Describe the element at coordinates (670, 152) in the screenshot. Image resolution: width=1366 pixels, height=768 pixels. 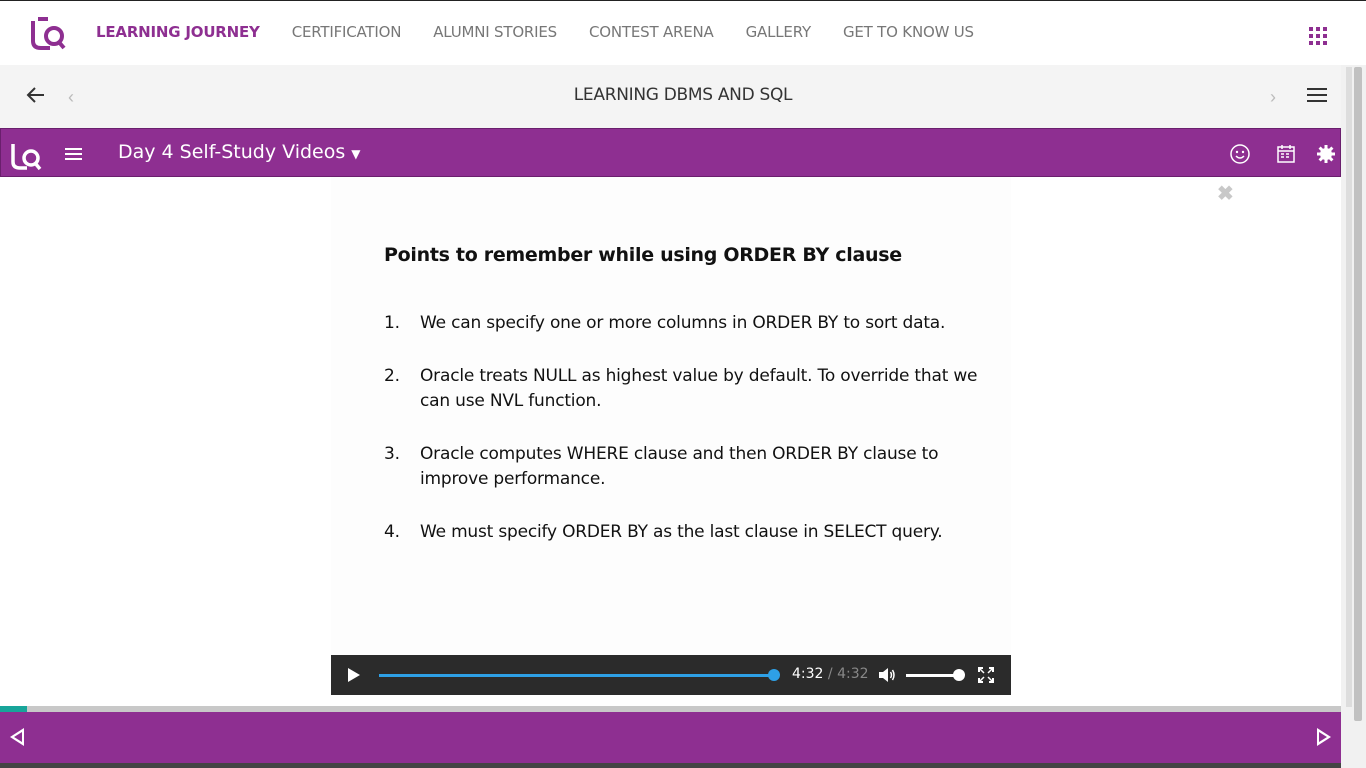
I see `player-header: Day 4 Self-Study Videos ▼` at that location.